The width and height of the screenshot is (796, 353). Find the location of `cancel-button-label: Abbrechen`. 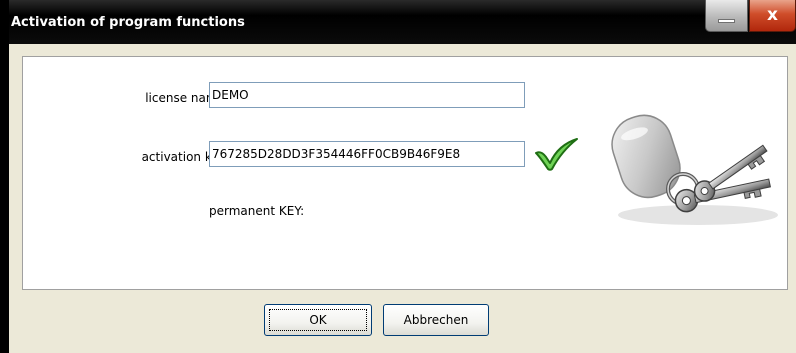

cancel-button-label: Abbrechen is located at coordinates (436, 320).